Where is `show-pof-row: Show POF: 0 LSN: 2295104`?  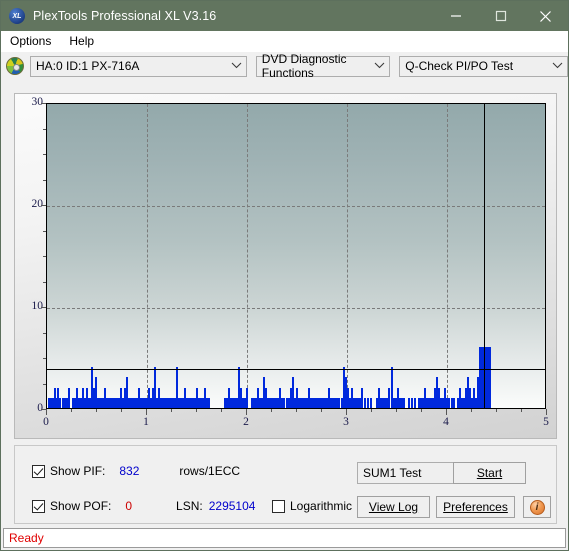
show-pof-row: Show POF: 0 LSN: 2295104 is located at coordinates (143, 506).